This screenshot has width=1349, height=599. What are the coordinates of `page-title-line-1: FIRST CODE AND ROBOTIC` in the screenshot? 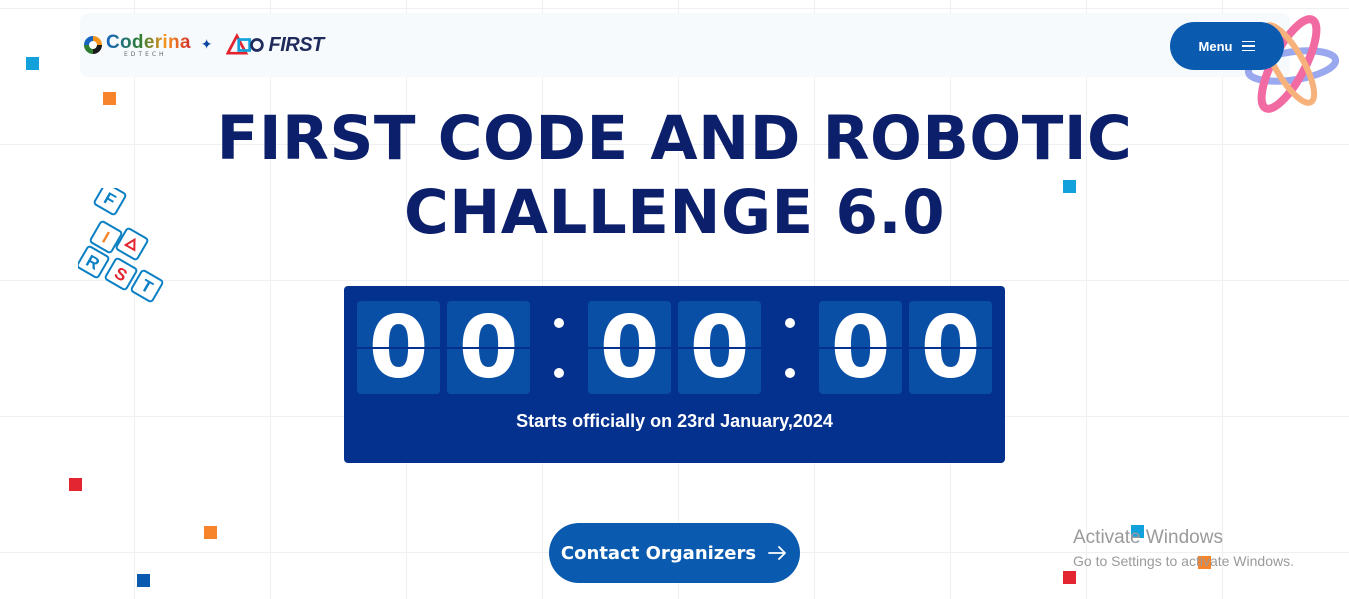 It's located at (674, 138).